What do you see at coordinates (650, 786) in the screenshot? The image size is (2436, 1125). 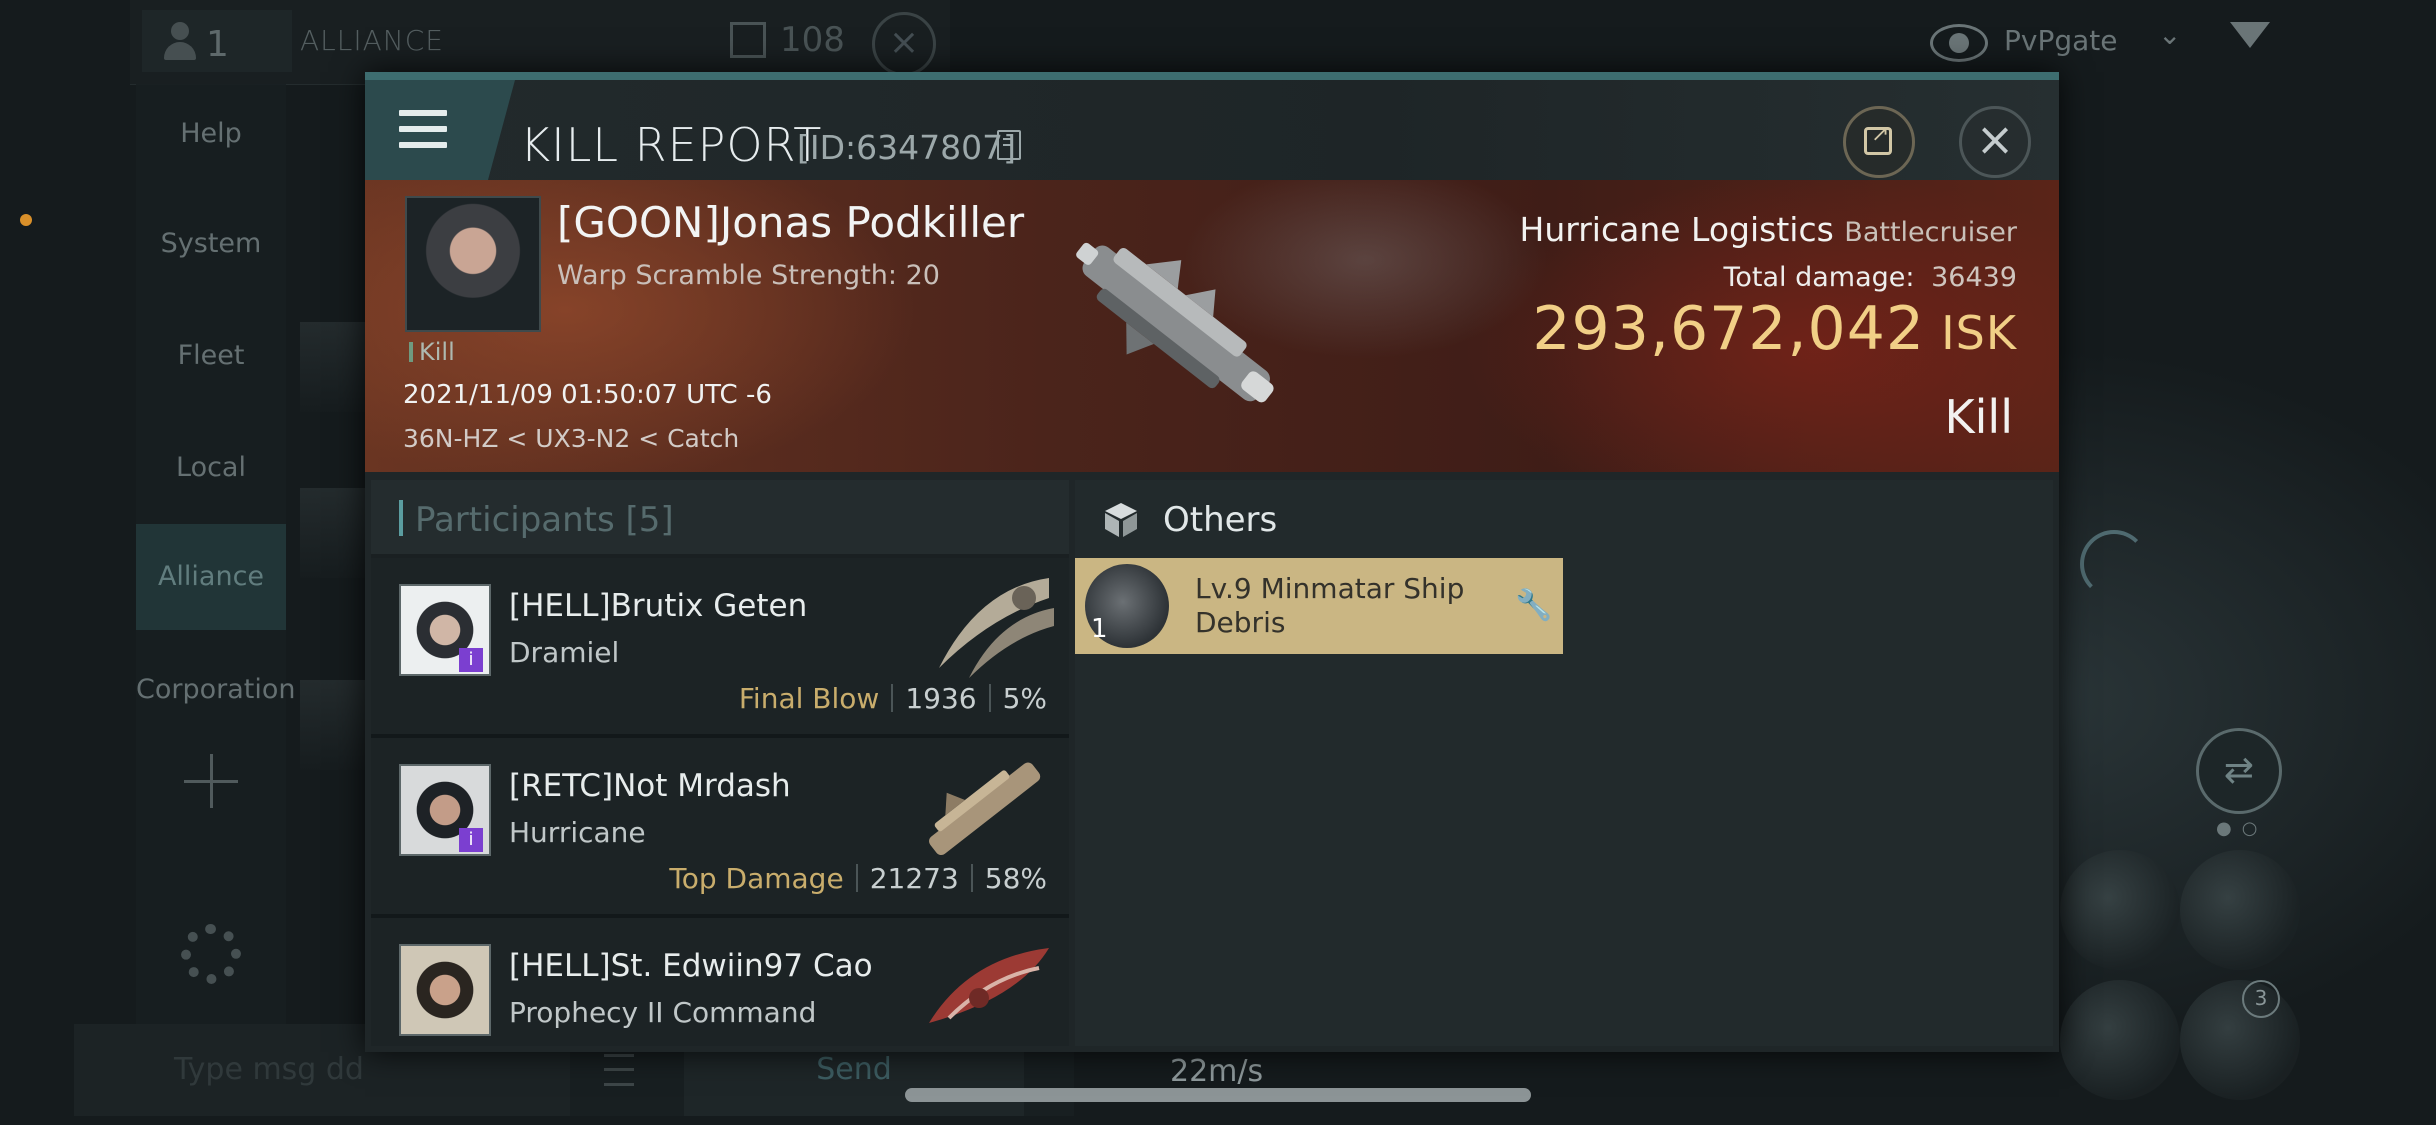 I see `participant-name: [RETC]Not Mrdash` at bounding box center [650, 786].